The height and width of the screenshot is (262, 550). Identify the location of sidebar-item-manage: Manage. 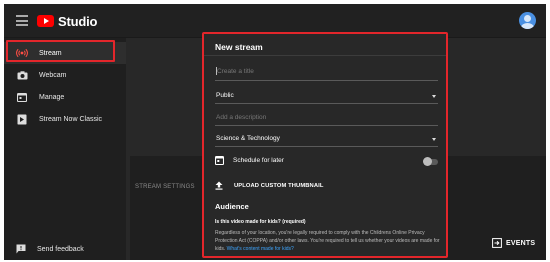
(65, 97).